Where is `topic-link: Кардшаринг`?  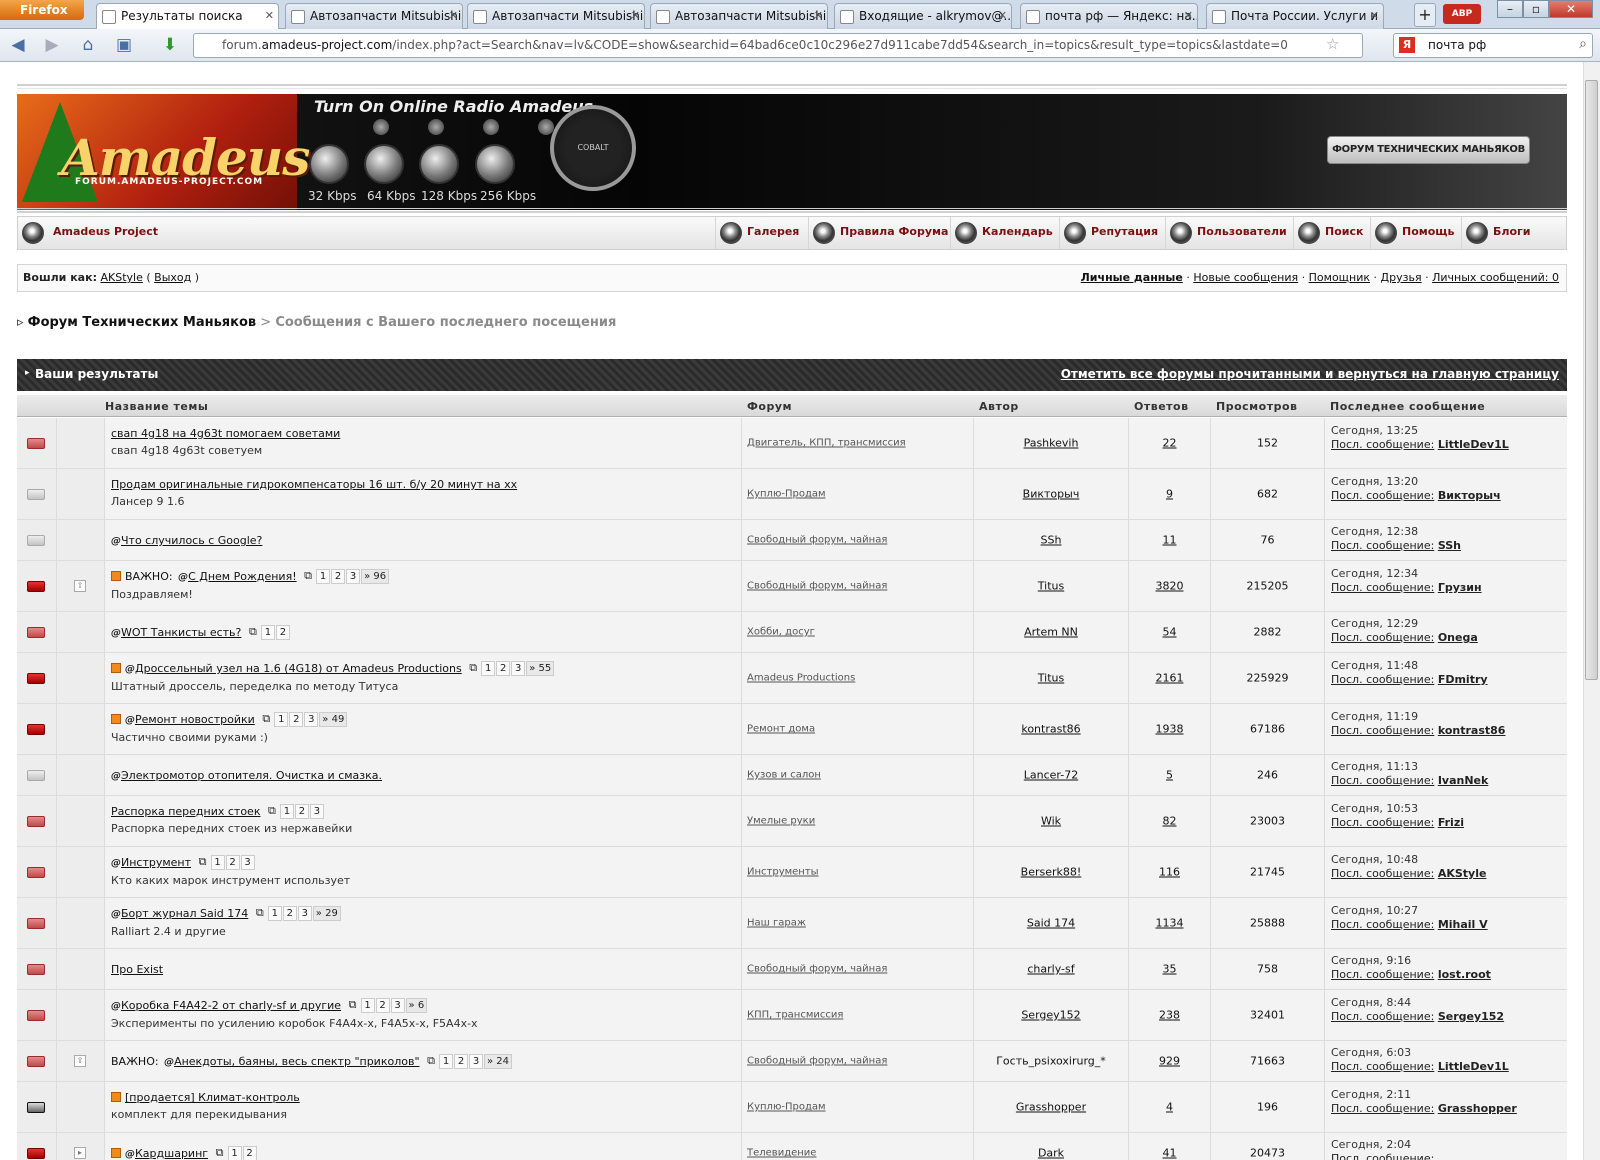
topic-link: Кардшаринг is located at coordinates (171, 1153).